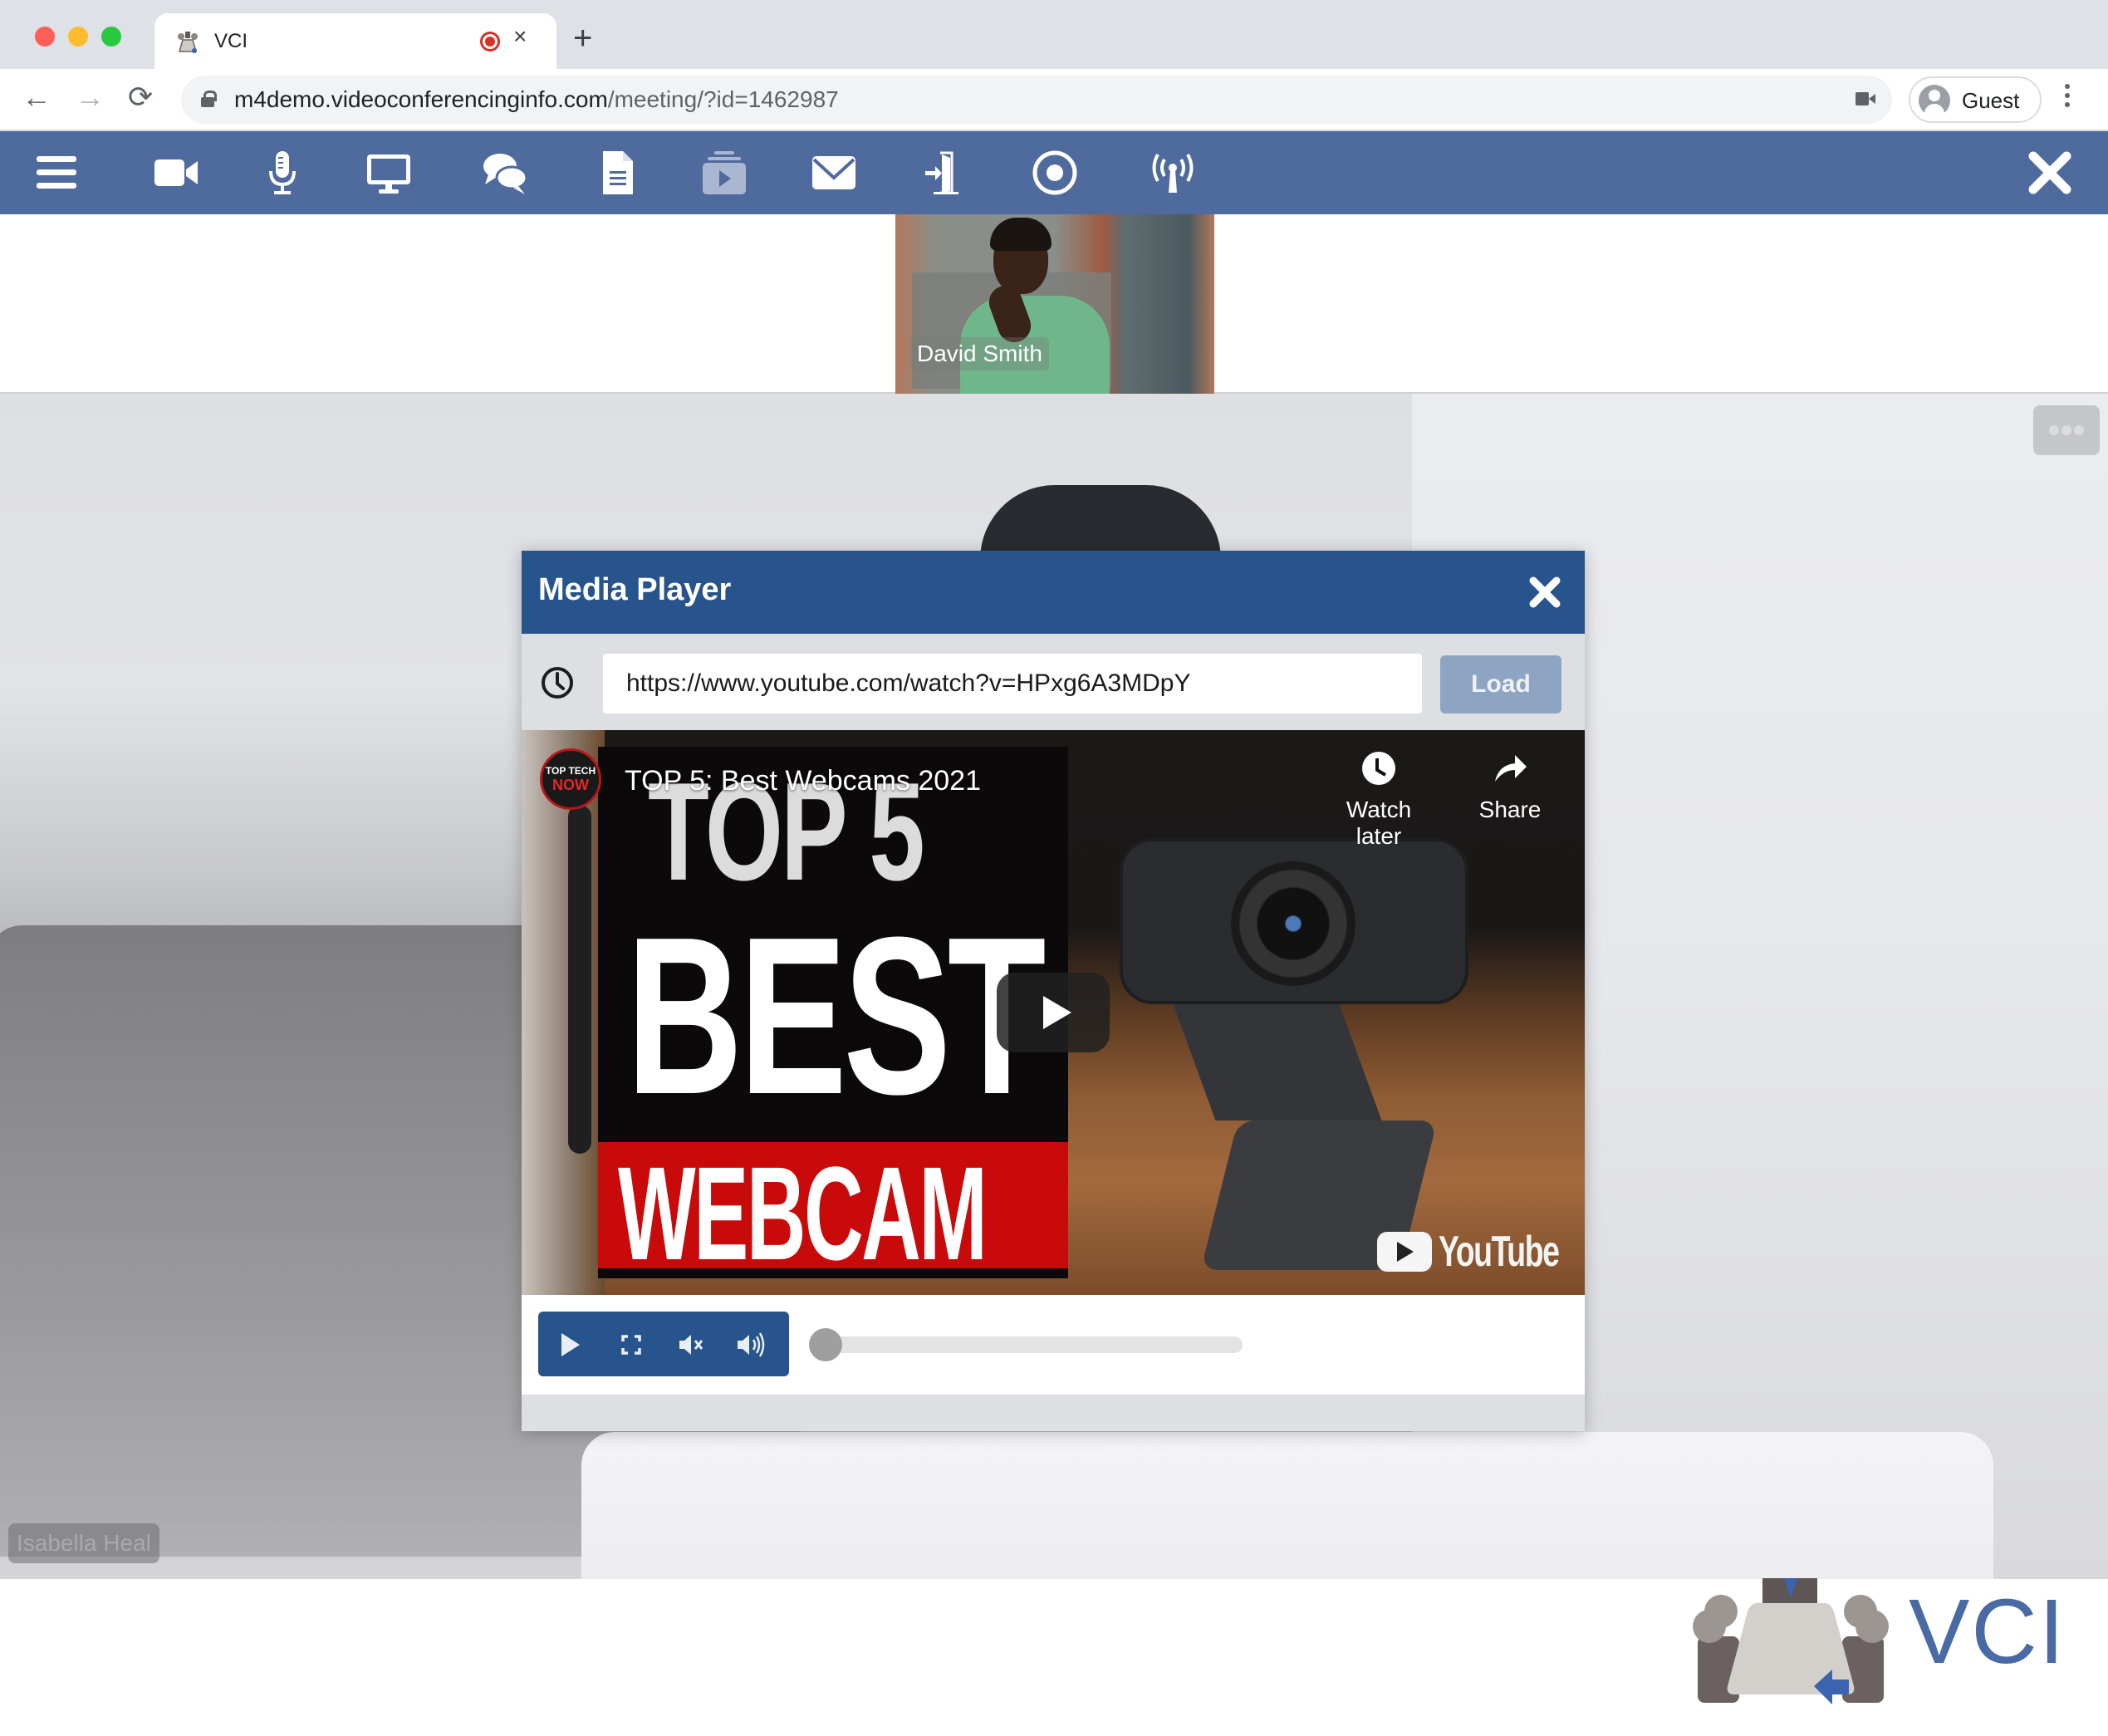 The image size is (2108, 1736). Describe the element at coordinates (750, 1344) in the screenshot. I see `volume-icon` at that location.